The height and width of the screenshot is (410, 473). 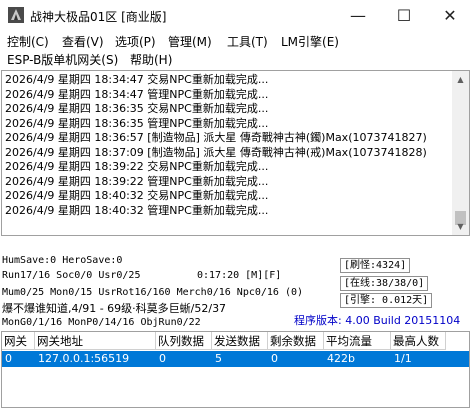 What do you see at coordinates (239, 275) in the screenshot?
I see `uptime-timer: 0:17:20 [M][F]` at bounding box center [239, 275].